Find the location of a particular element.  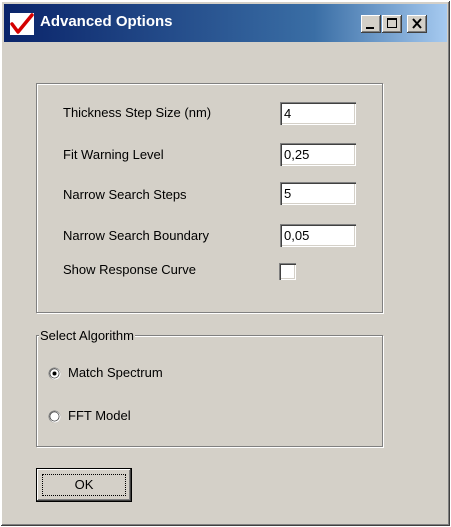

select-algorithm-legend: Select Algorithm is located at coordinates (87, 335).